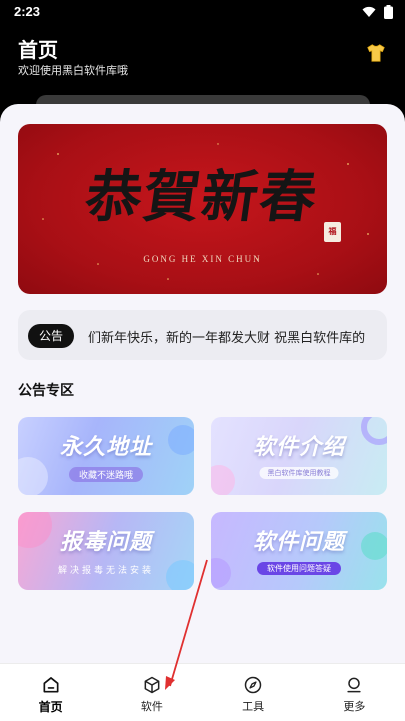 The height and width of the screenshot is (721, 405). What do you see at coordinates (388, 12) in the screenshot?
I see `battery-icon` at bounding box center [388, 12].